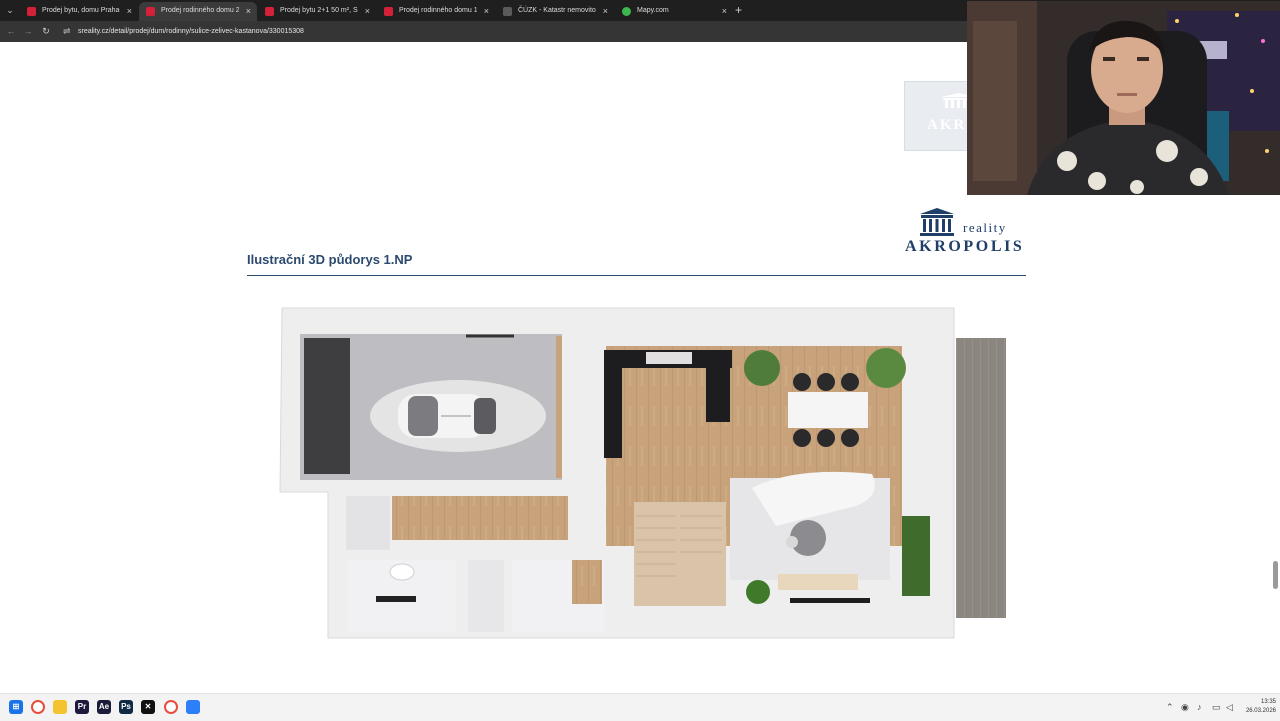 The width and height of the screenshot is (1280, 721). What do you see at coordinates (1229, 707) in the screenshot?
I see `volume-icon: ◁` at bounding box center [1229, 707].